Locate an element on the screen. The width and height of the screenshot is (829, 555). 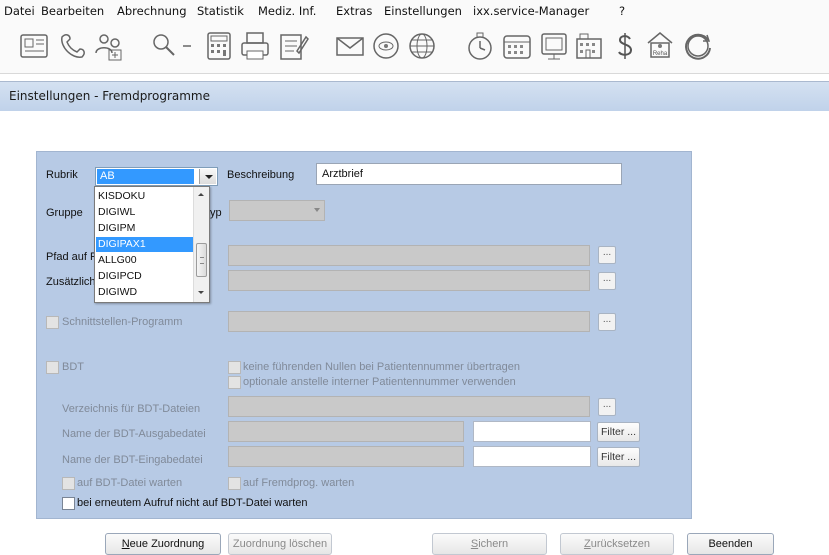
dropdown-item-digiwd: DIGIWD is located at coordinates (144, 292).